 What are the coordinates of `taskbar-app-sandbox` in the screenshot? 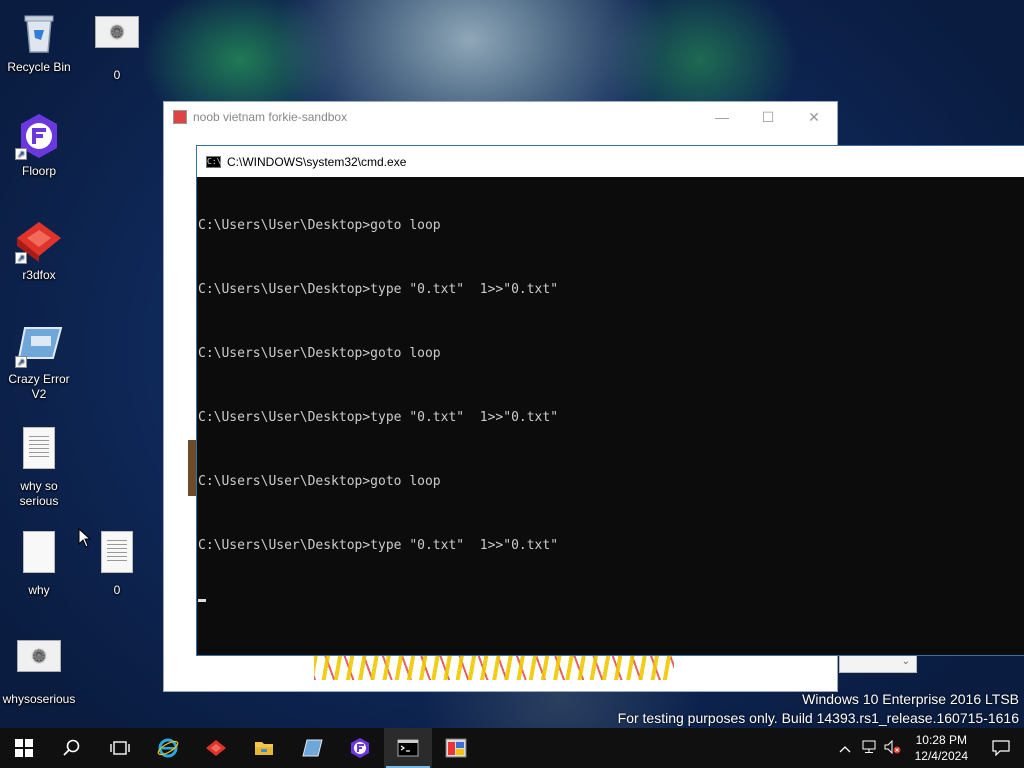 It's located at (456, 748).